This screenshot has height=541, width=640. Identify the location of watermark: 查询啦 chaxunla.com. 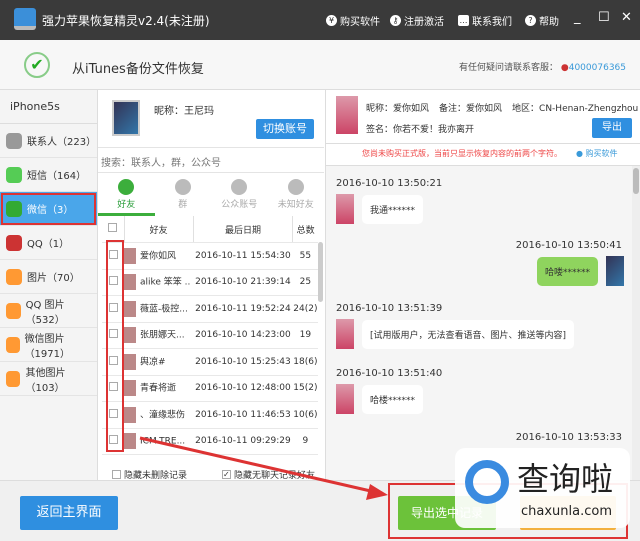
(542, 488).